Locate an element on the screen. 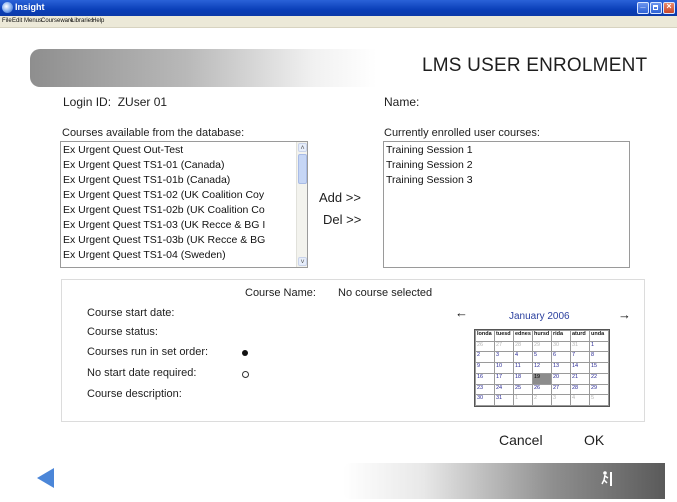 The width and height of the screenshot is (677, 502). available-list-scrollbar: ˄ ˅ is located at coordinates (301, 204).